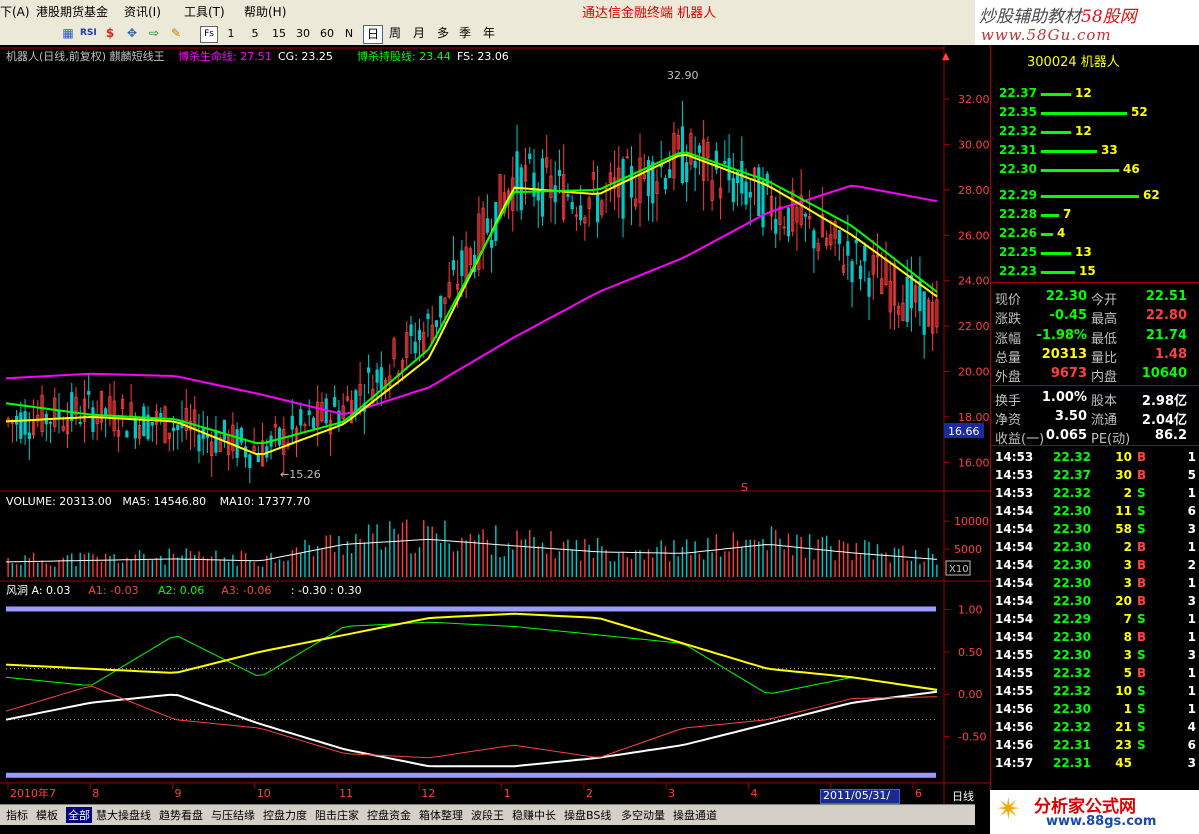 Image resolution: width=1199 pixels, height=834 pixels. What do you see at coordinates (1095, 692) in the screenshot?
I see `tick-row: 14:55 22.32 10 S 1` at bounding box center [1095, 692].